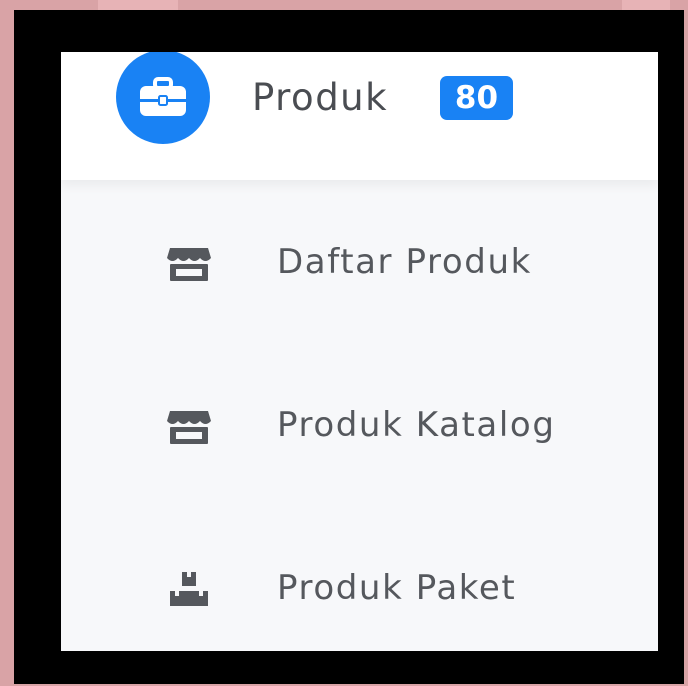 This screenshot has width=688, height=686. Describe the element at coordinates (189, 590) in the screenshot. I see `boxes-icon` at that location.